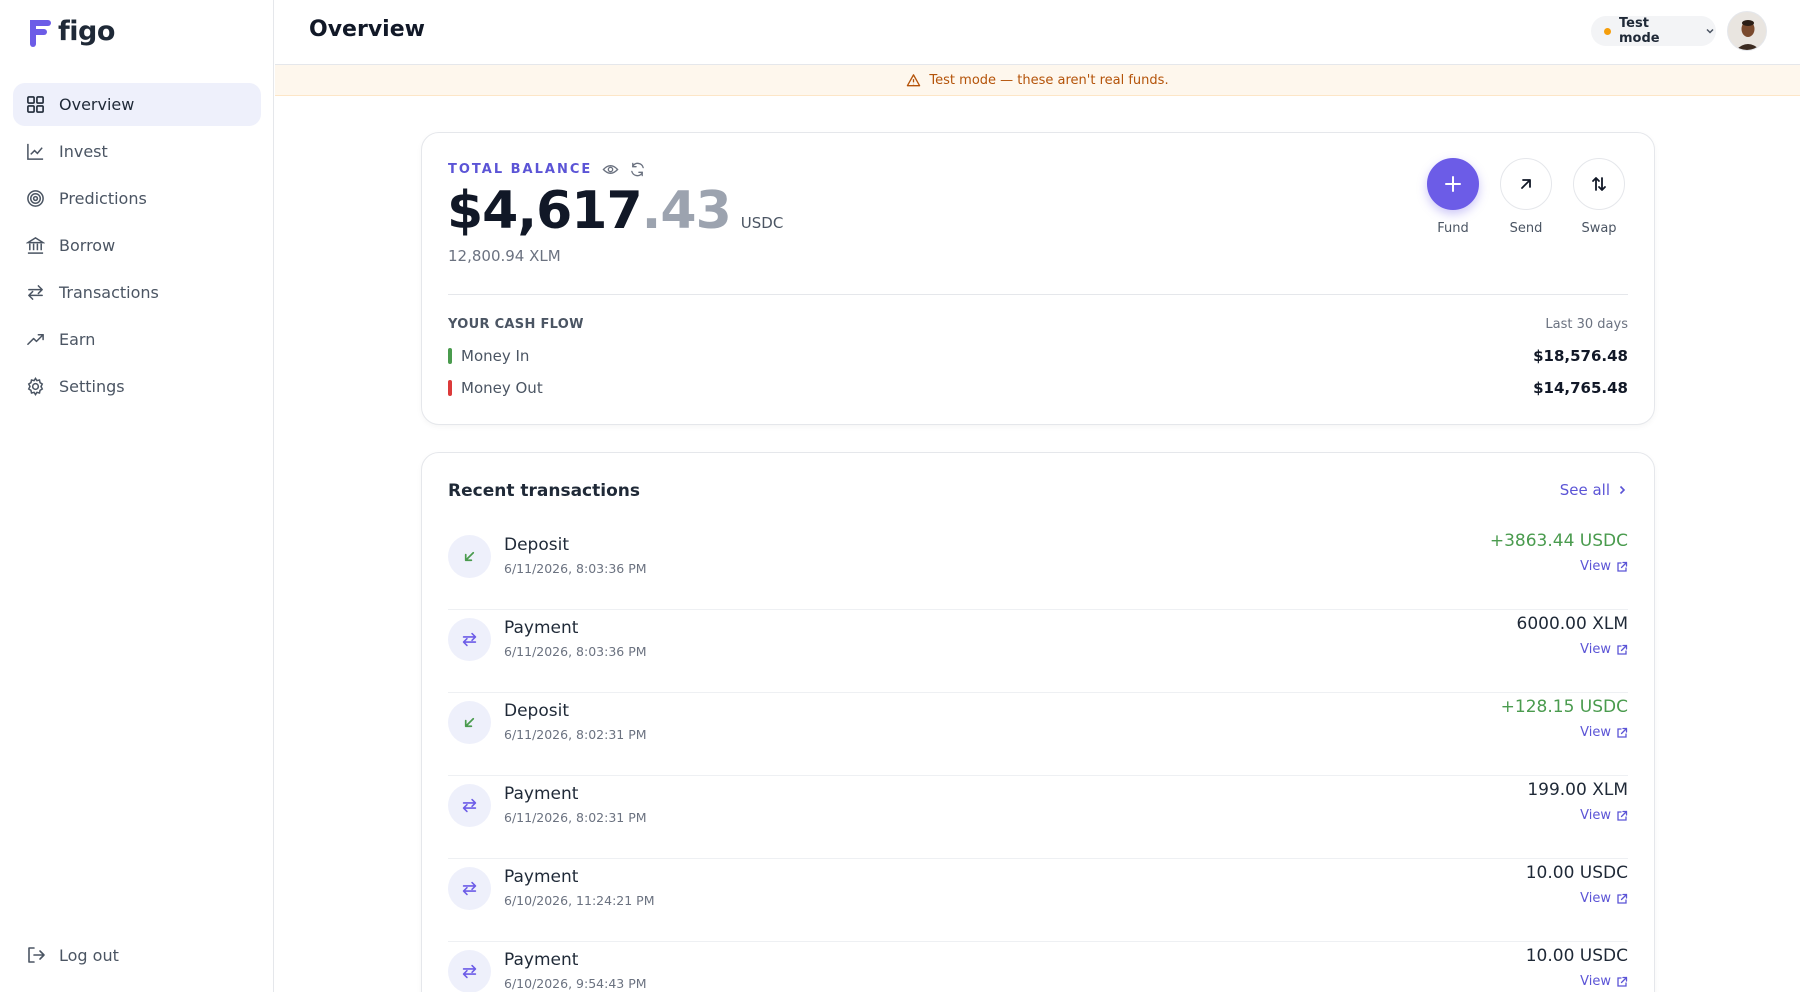  I want to click on swap-button: Swap, so click(1599, 197).